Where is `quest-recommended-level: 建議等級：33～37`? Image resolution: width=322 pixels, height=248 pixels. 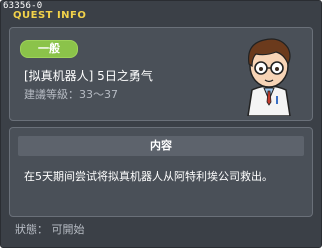
quest-recommended-level: 建議等級：33～37 is located at coordinates (71, 94).